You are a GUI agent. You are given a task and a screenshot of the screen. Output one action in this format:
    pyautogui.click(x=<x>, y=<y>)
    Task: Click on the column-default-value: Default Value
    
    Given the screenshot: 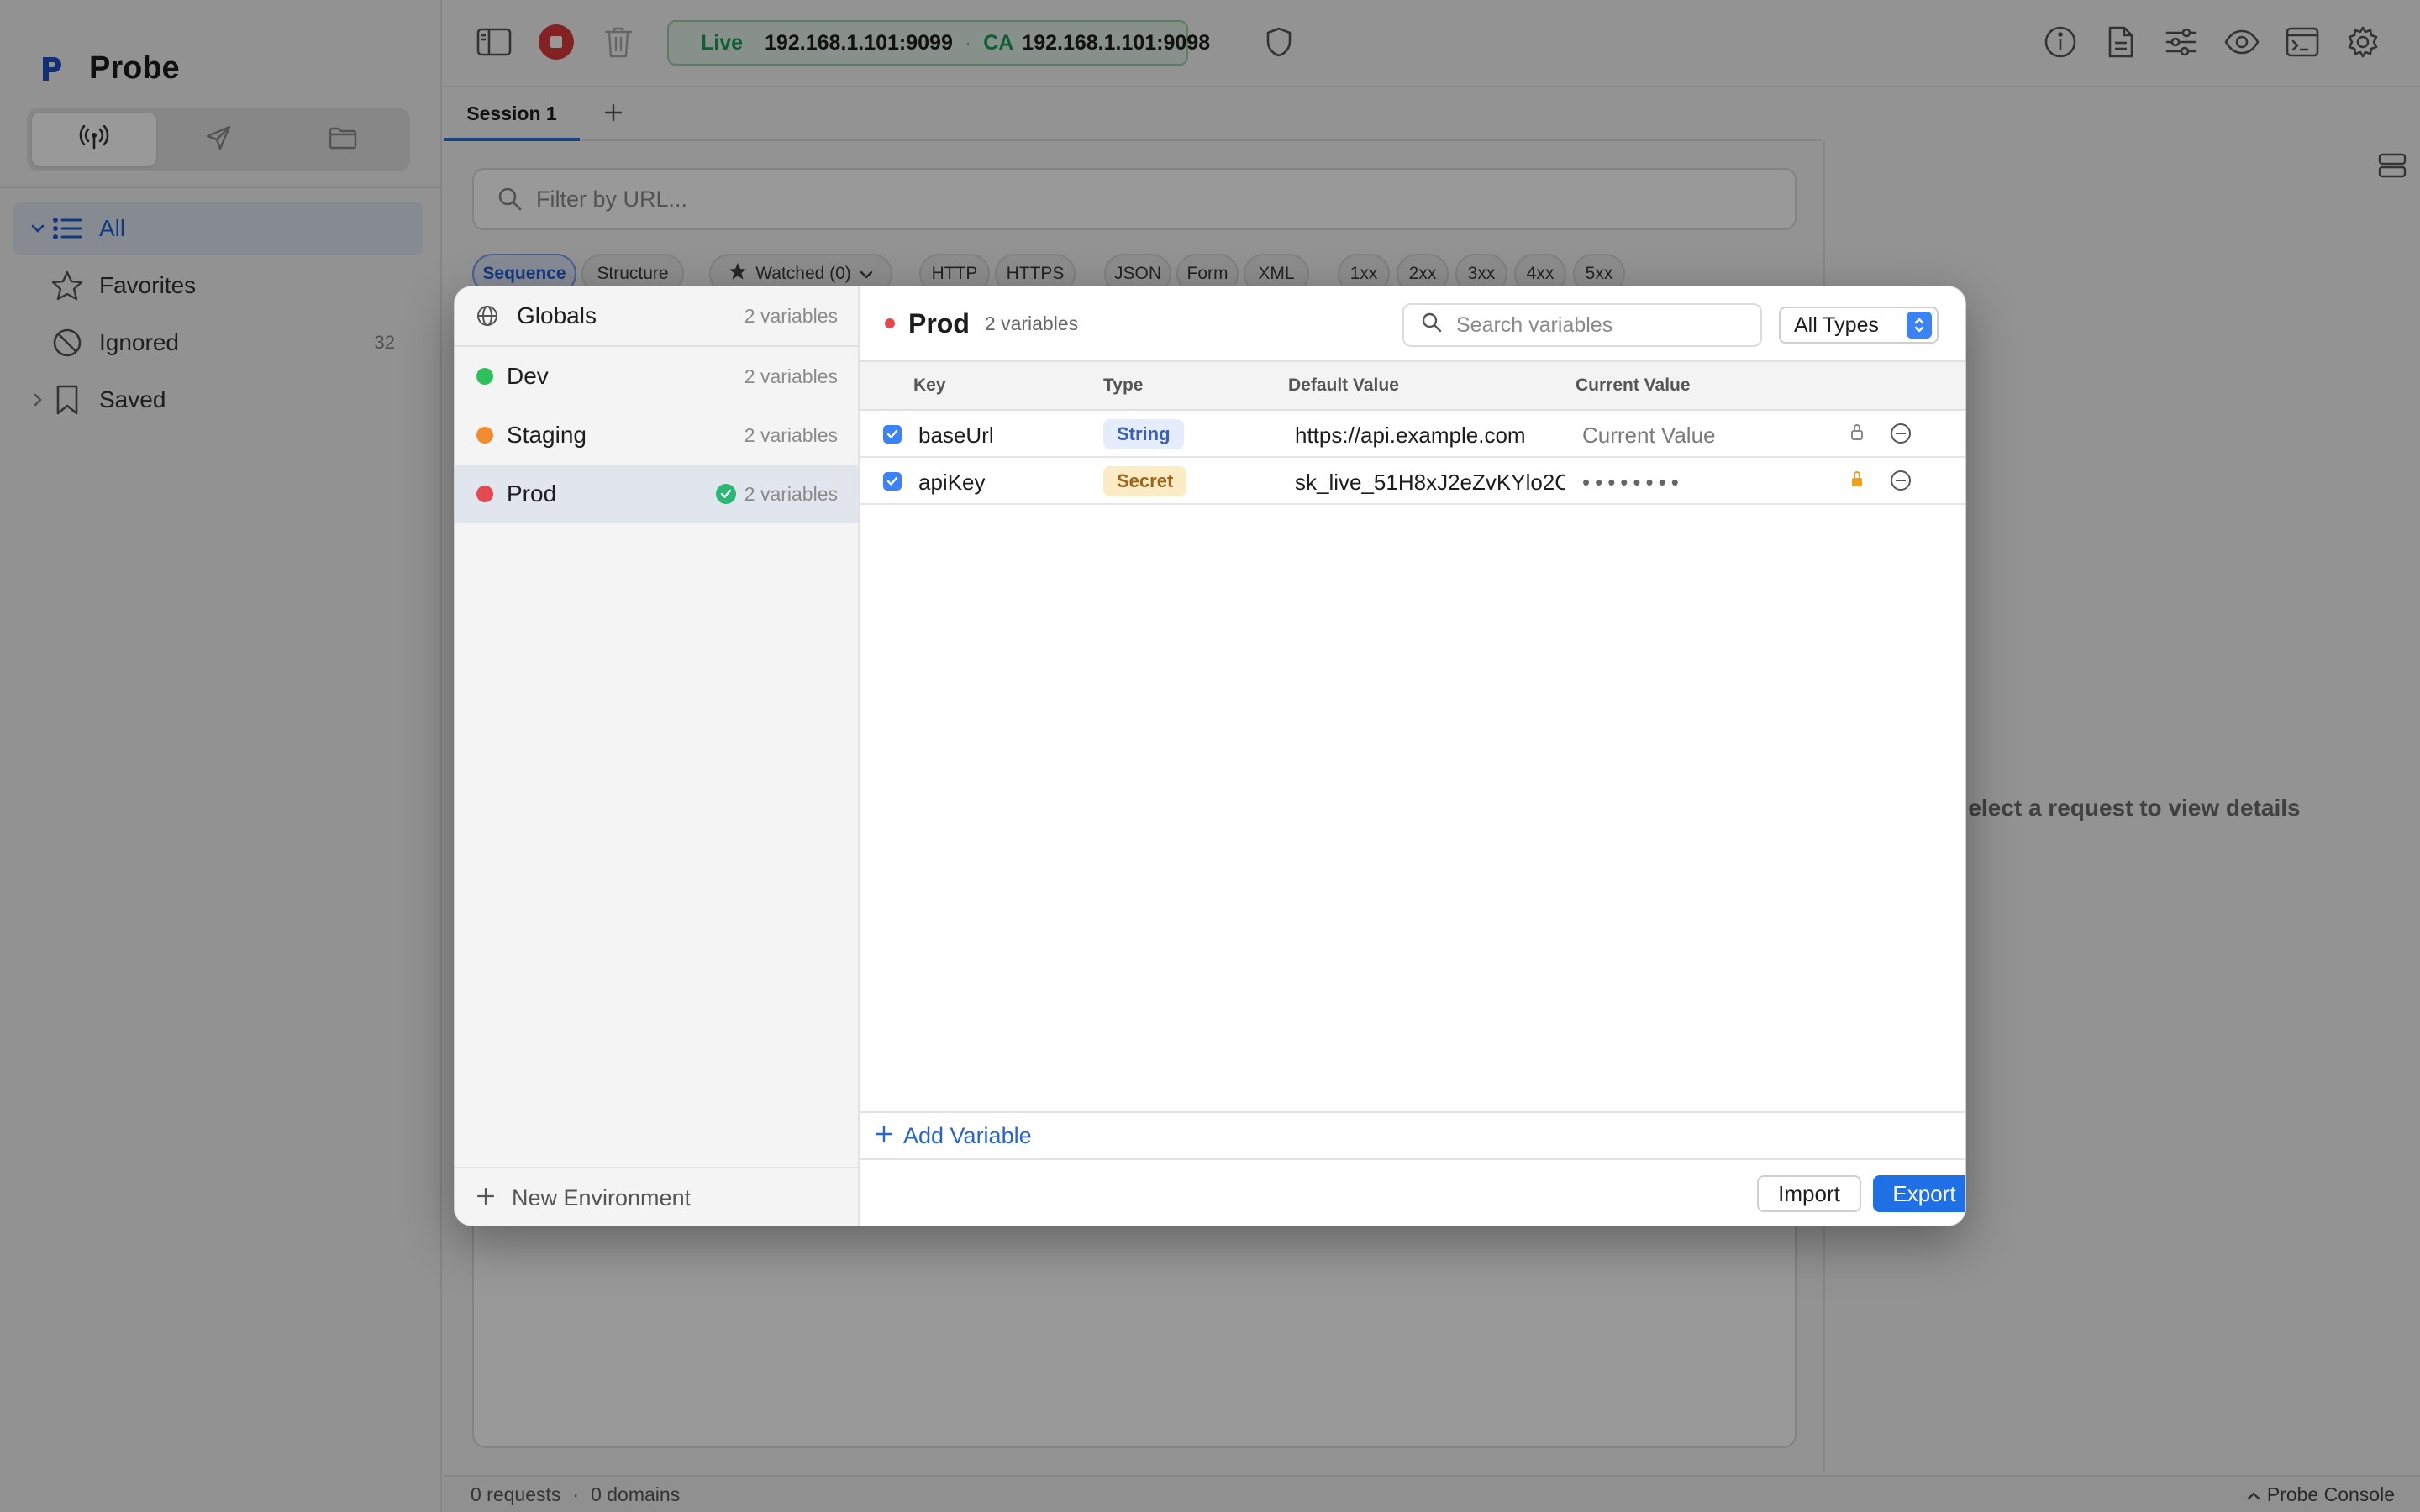 What is the action you would take?
    pyautogui.click(x=1344, y=385)
    